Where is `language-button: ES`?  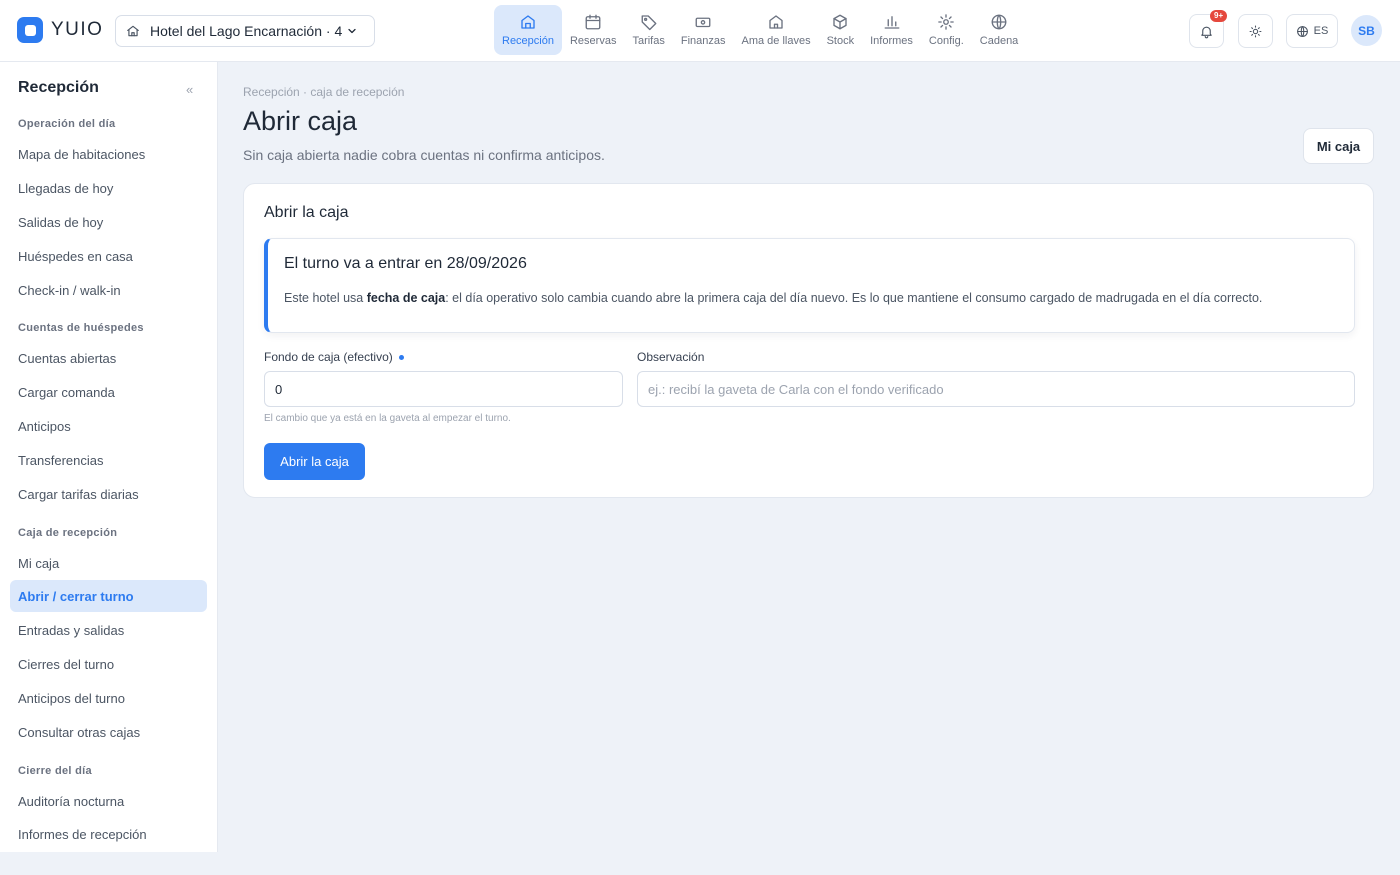
language-button: ES is located at coordinates (1312, 31).